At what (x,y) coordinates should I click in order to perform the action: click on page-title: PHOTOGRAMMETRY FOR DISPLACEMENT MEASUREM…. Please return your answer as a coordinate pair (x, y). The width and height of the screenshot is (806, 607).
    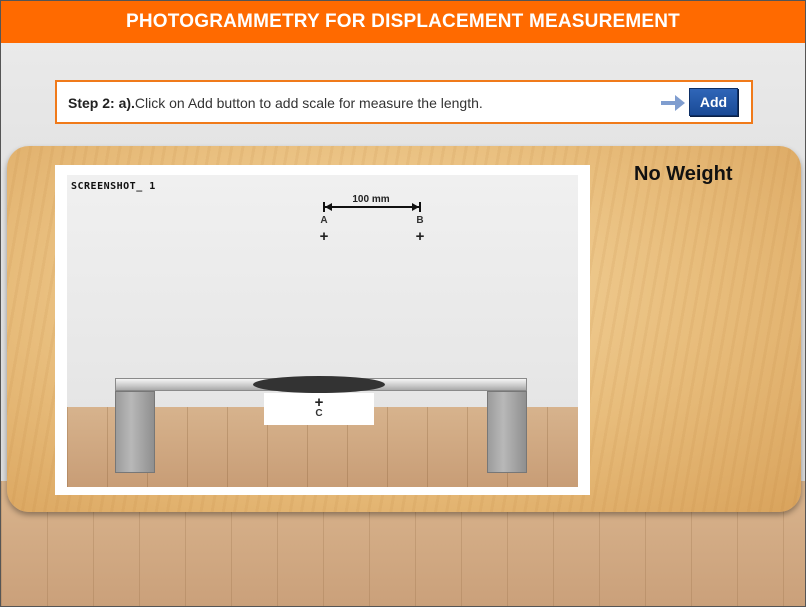
    Looking at the image, I should click on (403, 22).